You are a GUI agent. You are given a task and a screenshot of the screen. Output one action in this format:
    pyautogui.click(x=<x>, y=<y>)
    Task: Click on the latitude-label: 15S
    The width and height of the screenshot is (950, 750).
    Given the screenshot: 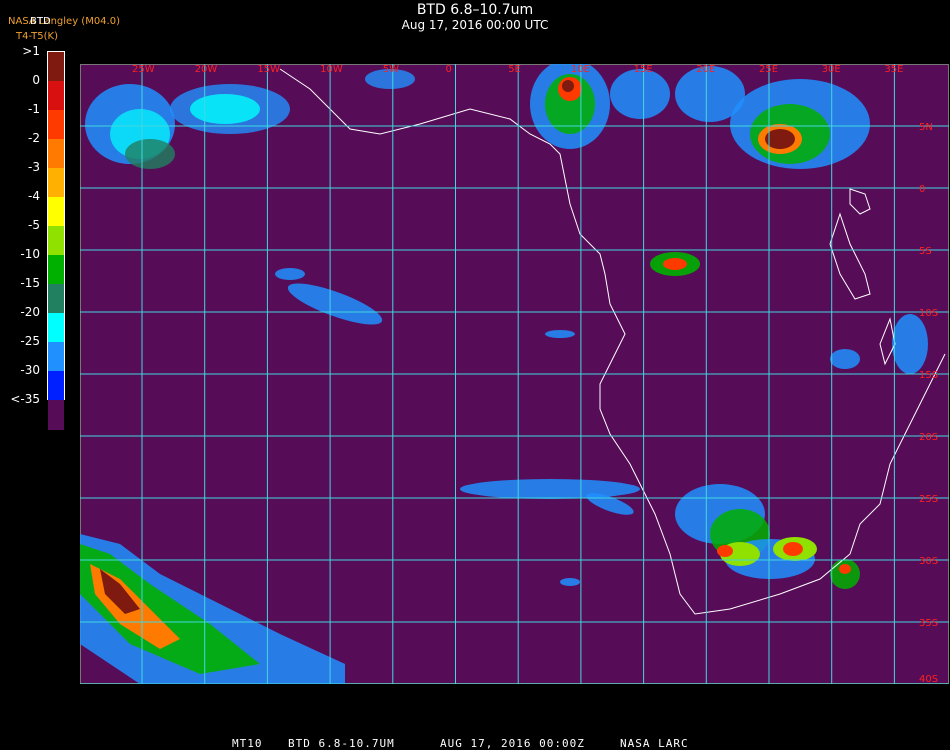 What is the action you would take?
    pyautogui.click(x=928, y=375)
    